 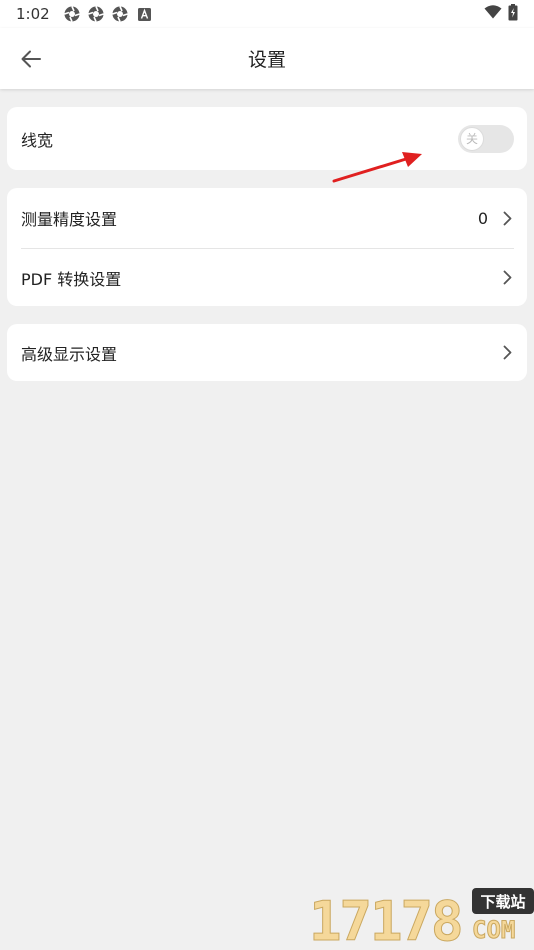 I want to click on precision-settings-row: 测量精度设置 0, so click(x=267, y=218).